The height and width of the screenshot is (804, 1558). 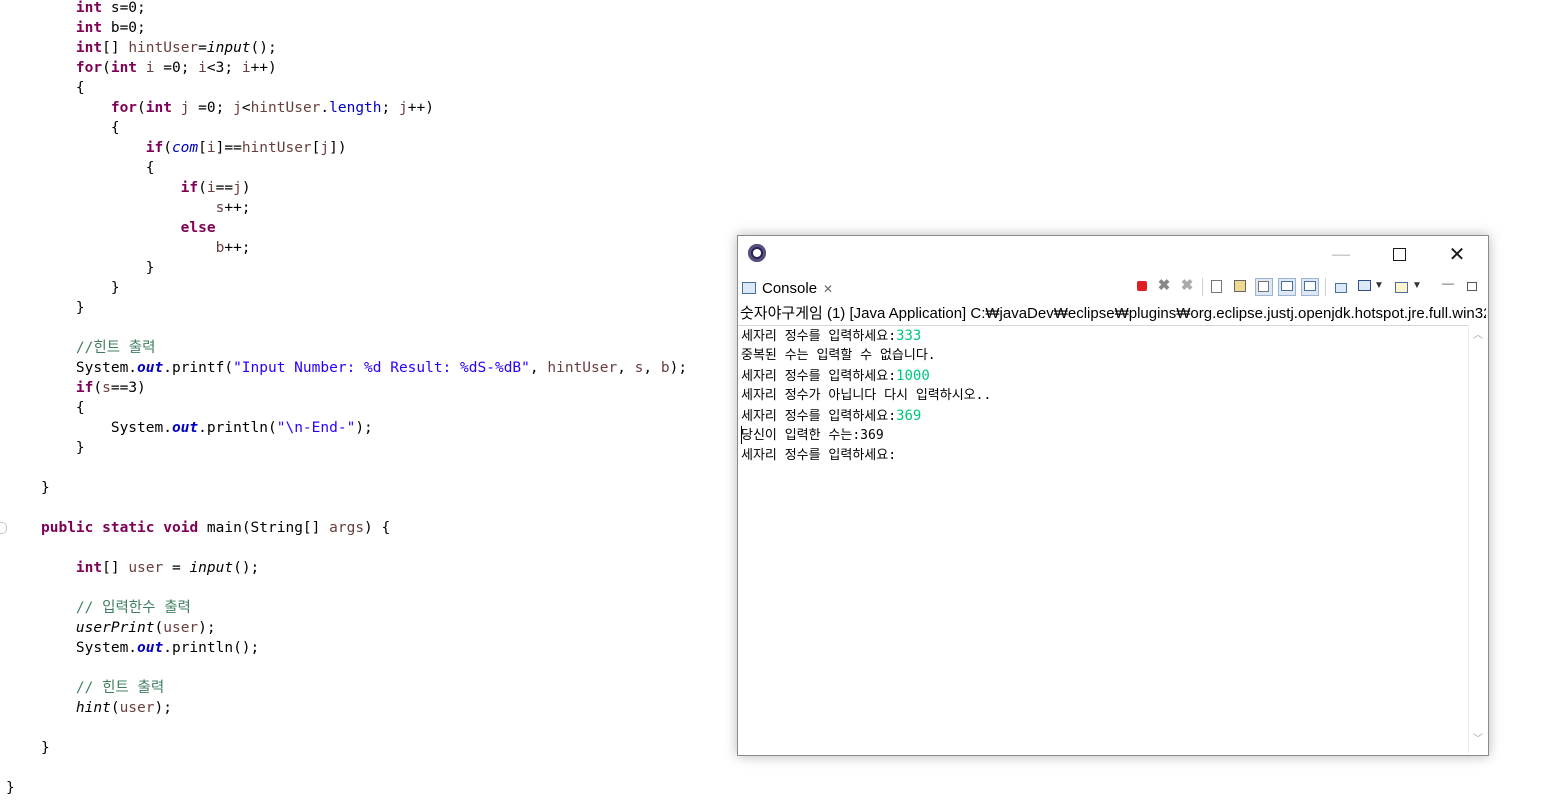 What do you see at coordinates (1457, 254) in the screenshot?
I see `close-button: ✕` at bounding box center [1457, 254].